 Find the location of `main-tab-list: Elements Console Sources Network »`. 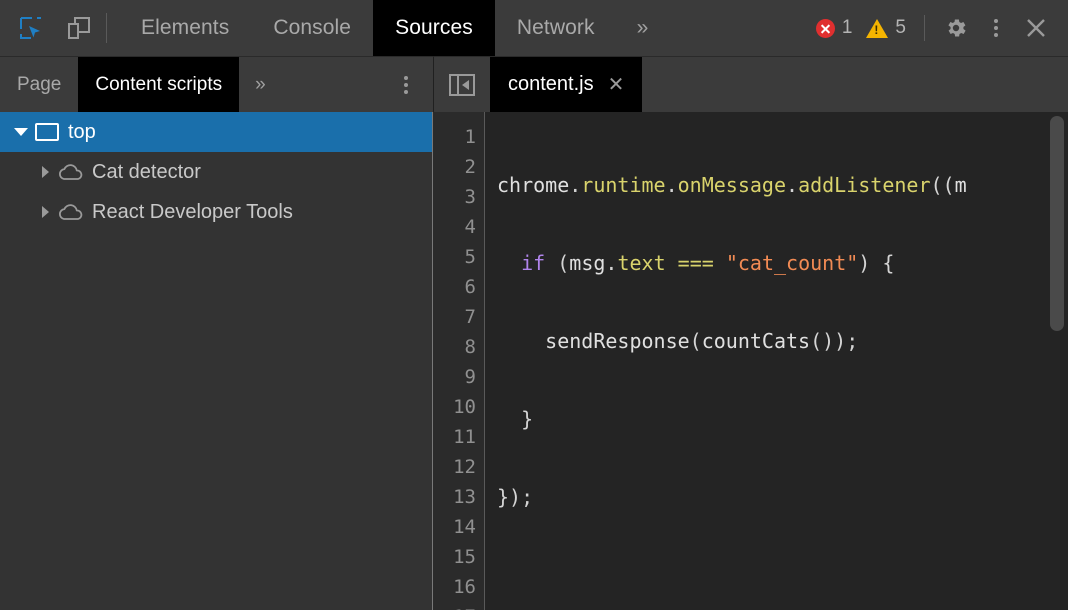

main-tab-list: Elements Console Sources Network » is located at coordinates (393, 28).